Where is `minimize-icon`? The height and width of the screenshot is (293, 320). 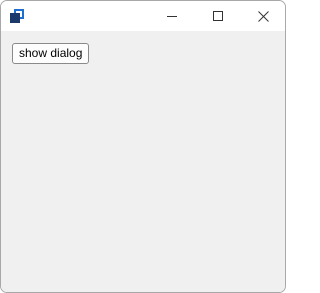 minimize-icon is located at coordinates (172, 16).